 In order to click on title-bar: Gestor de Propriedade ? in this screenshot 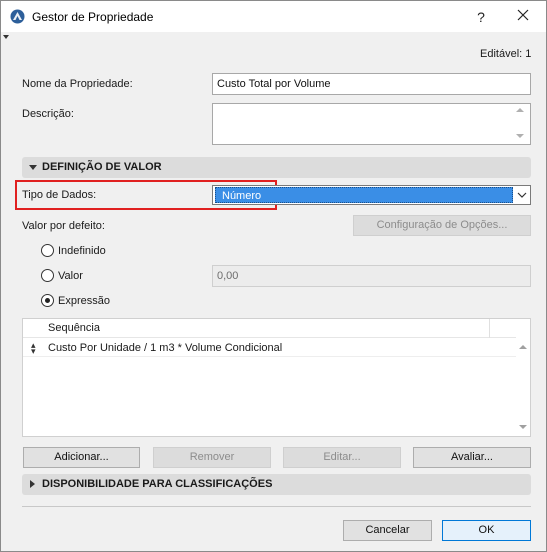, I will do `click(273, 16)`.